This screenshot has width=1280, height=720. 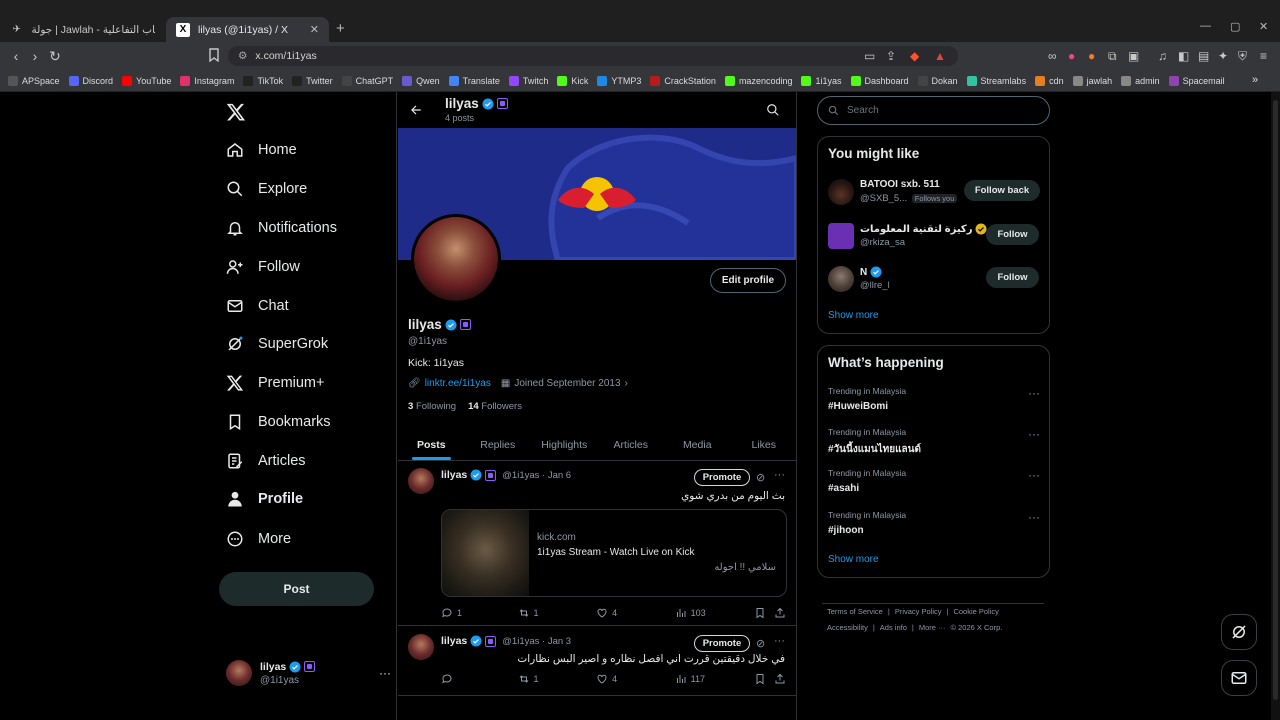 What do you see at coordinates (914, 56) in the screenshot?
I see `brave-shield-icon: ◆` at bounding box center [914, 56].